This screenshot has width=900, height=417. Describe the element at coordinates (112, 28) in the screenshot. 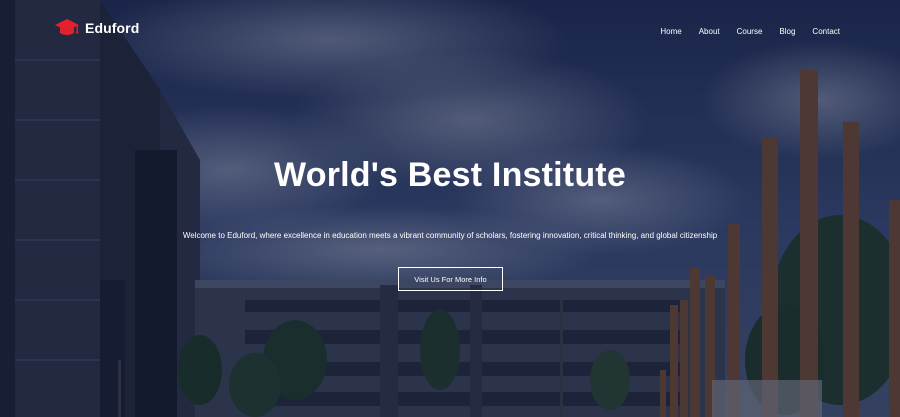

I see `brand-name: Eduford` at that location.